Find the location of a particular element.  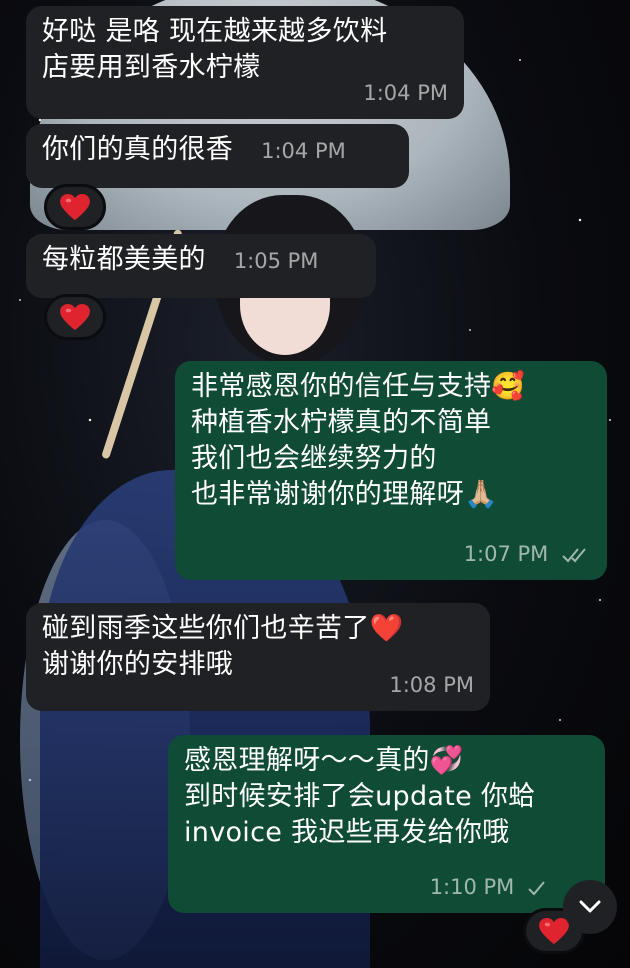

message-time: 1:05 PM is located at coordinates (276, 261).